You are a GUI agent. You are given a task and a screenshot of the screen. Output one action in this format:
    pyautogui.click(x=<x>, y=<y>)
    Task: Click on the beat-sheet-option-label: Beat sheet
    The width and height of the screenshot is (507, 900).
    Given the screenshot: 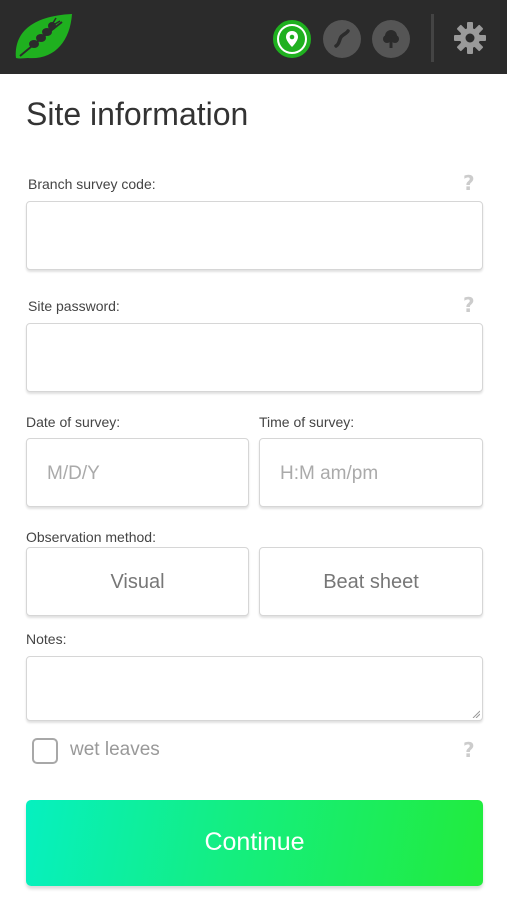 What is the action you would take?
    pyautogui.click(x=371, y=582)
    